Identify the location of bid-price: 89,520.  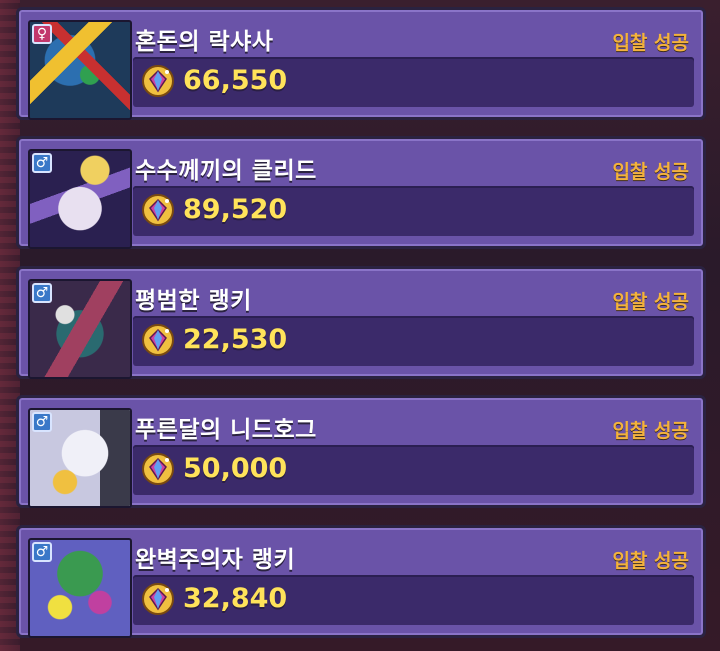
(235, 209).